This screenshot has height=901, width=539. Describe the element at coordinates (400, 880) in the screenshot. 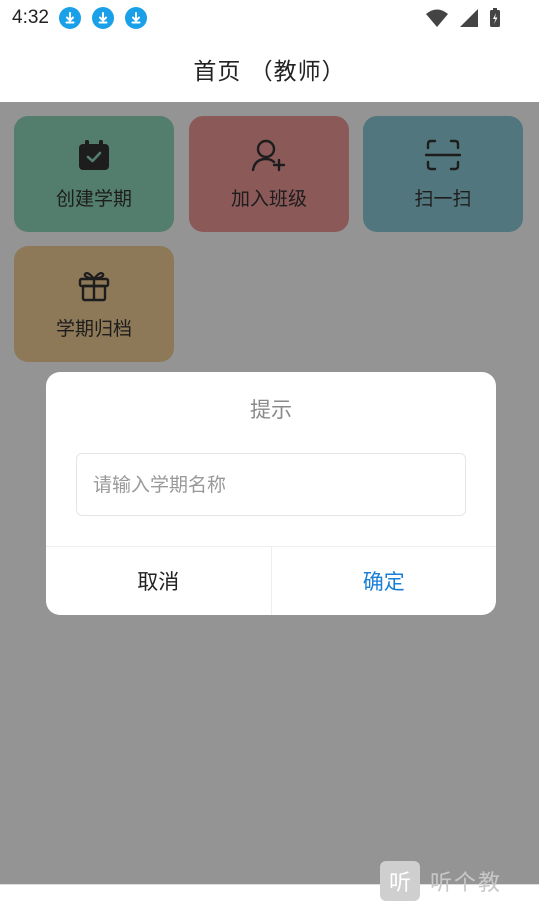

I see `watermark-logo: 听` at that location.